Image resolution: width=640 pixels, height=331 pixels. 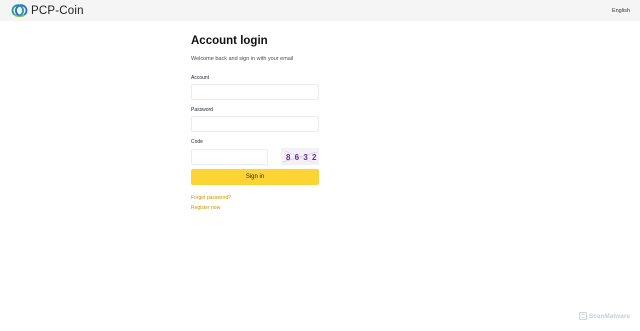 What do you see at coordinates (621, 11) in the screenshot?
I see `language-selector: English` at bounding box center [621, 11].